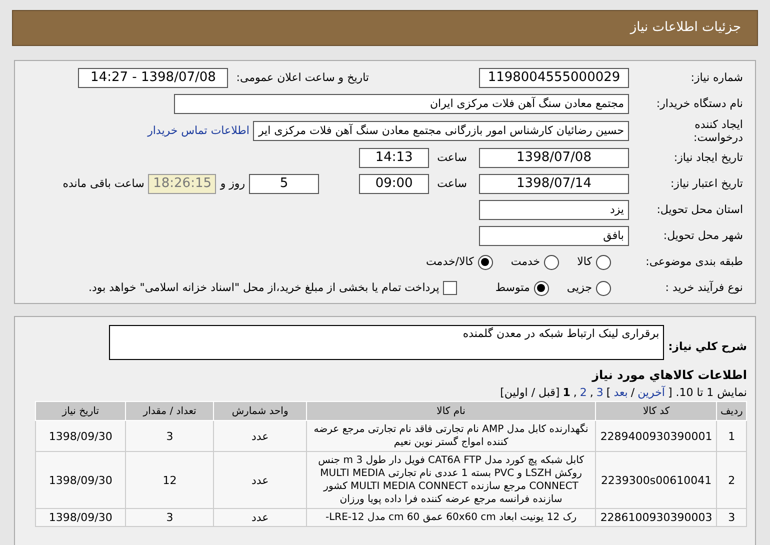 The image size is (770, 545). What do you see at coordinates (584, 262) in the screenshot?
I see `radio-label: کالا` at bounding box center [584, 262].